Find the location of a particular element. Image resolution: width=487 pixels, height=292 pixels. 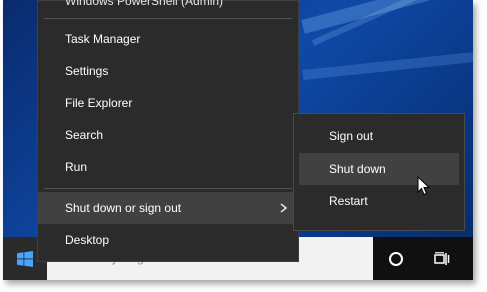

cortana-button is located at coordinates (396, 258).